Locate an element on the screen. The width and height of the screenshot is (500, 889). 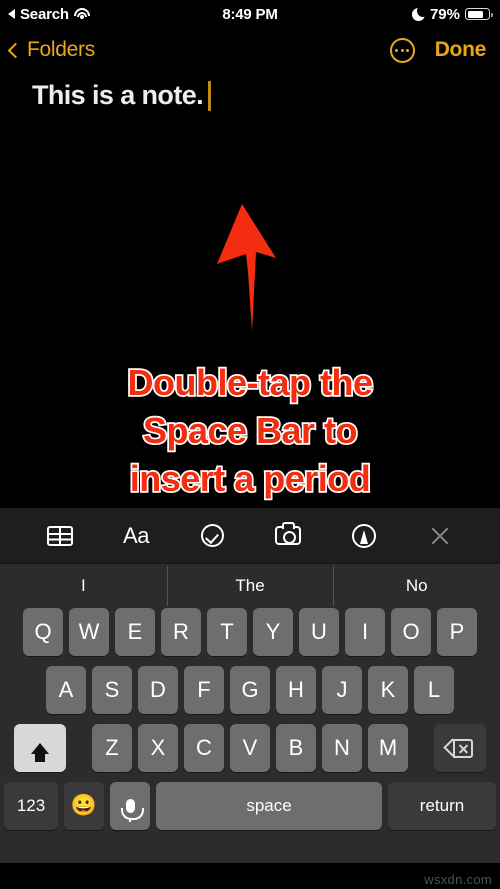
key-r: R is located at coordinates (181, 632).